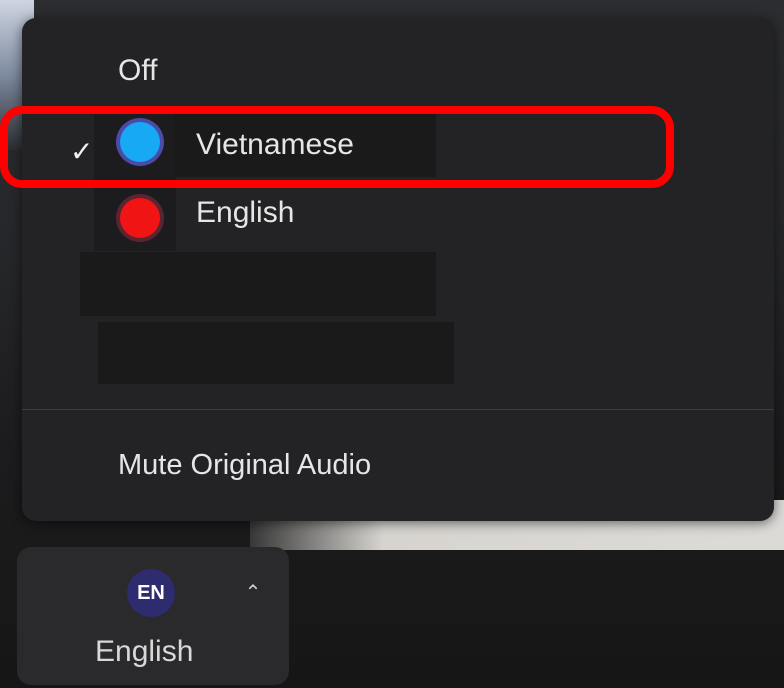 This screenshot has width=784, height=688. What do you see at coordinates (253, 593) in the screenshot?
I see `chevron-up-icon: ⌃` at bounding box center [253, 593].